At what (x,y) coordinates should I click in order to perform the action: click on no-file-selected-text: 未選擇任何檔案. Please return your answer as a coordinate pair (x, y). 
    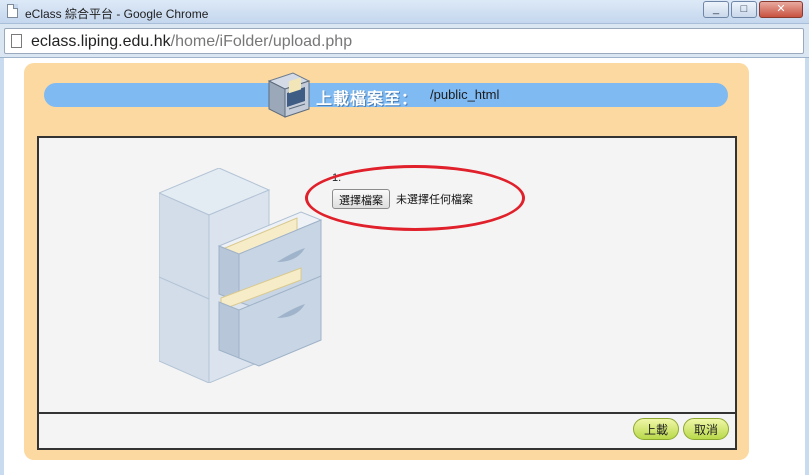
    Looking at the image, I should click on (434, 199).